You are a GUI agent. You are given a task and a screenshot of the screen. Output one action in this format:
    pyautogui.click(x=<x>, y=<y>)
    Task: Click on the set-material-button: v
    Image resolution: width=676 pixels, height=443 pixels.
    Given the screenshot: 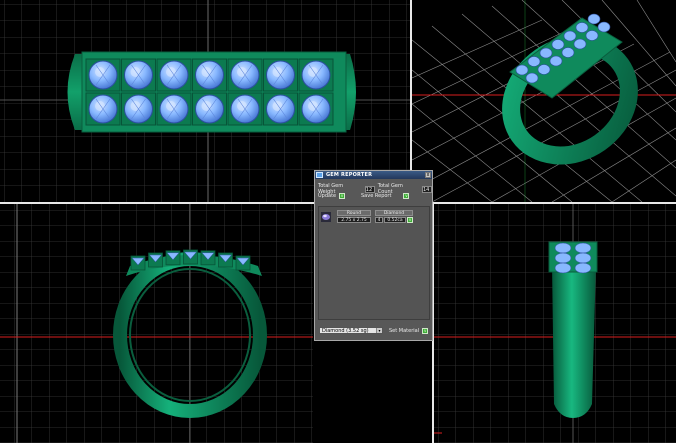 What is the action you would take?
    pyautogui.click(x=425, y=330)
    